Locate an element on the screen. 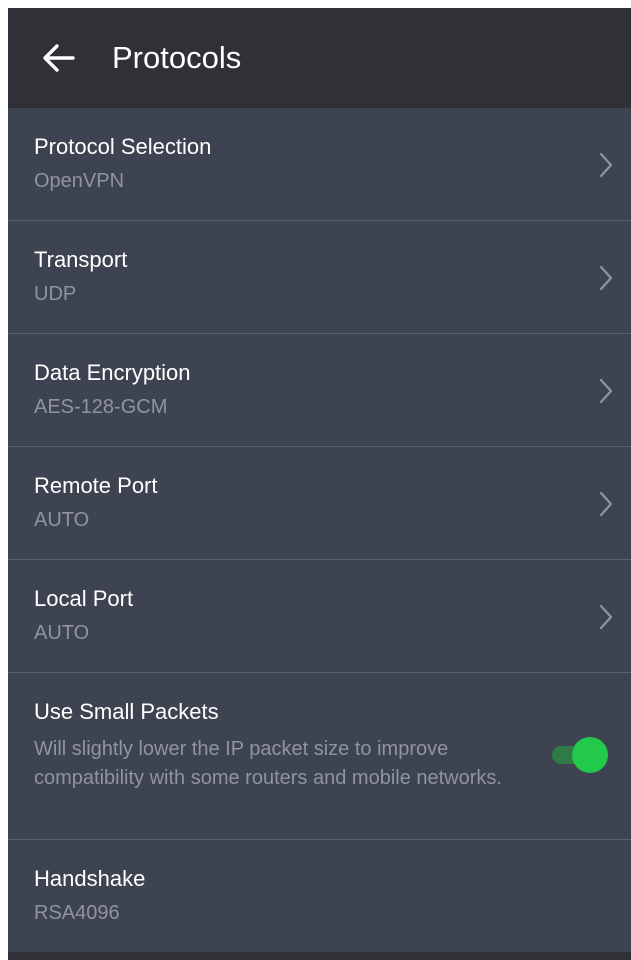 This screenshot has width=631, height=960. setting-label: Remote Port is located at coordinates (96, 485).